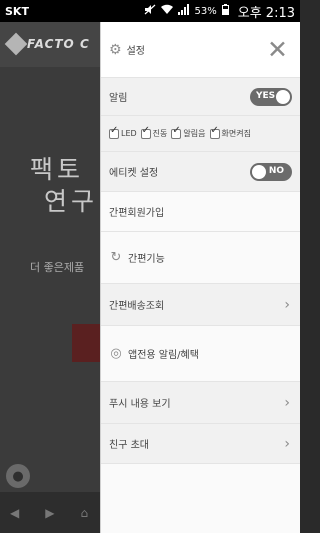 Image resolution: width=320 pixels, height=533 pixels. What do you see at coordinates (200, 258) in the screenshot?
I see `menu-easy-function: ↻ 간편기능` at bounding box center [200, 258].